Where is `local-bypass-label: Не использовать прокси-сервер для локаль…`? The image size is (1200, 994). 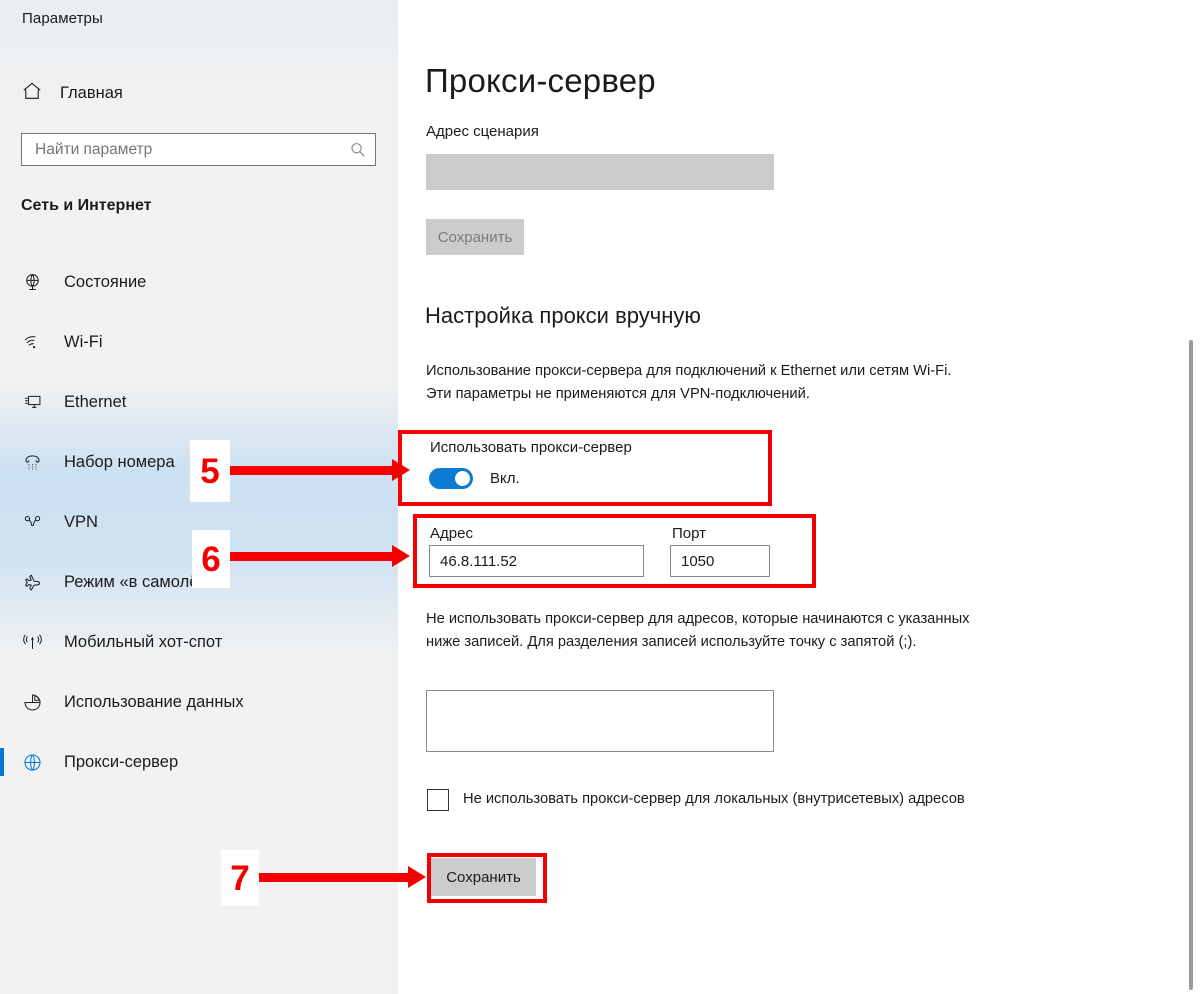
local-bypass-label: Не использовать прокси-сервер для локаль… is located at coordinates (714, 799).